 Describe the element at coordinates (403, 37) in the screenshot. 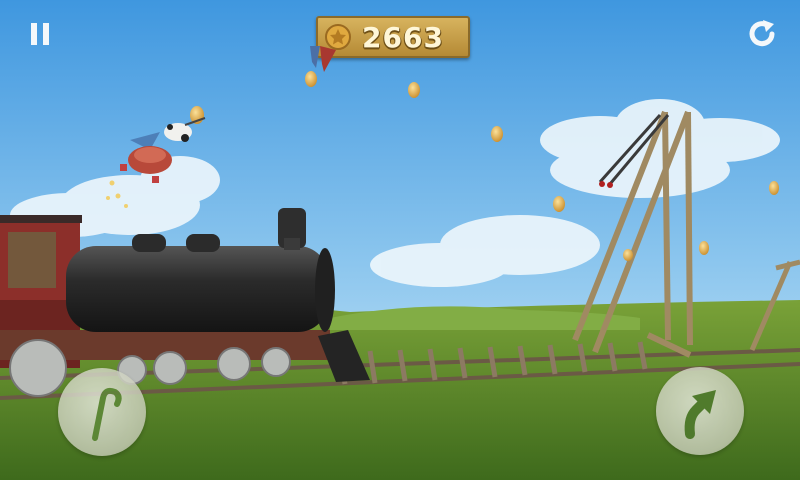

I see `score-value: 2663` at that location.